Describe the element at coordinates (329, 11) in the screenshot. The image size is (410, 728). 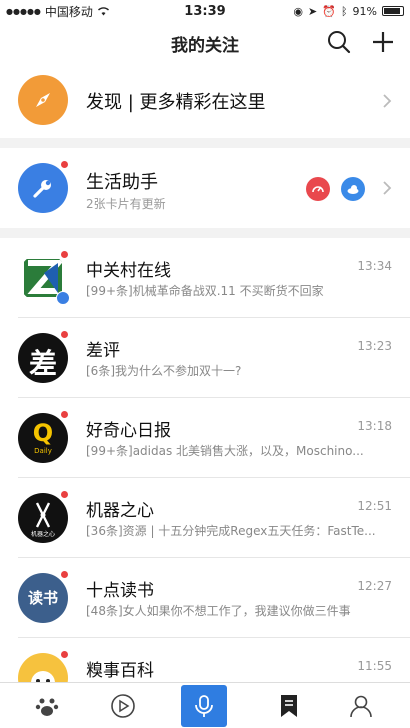
I see `alarm-icon: ⏰` at that location.